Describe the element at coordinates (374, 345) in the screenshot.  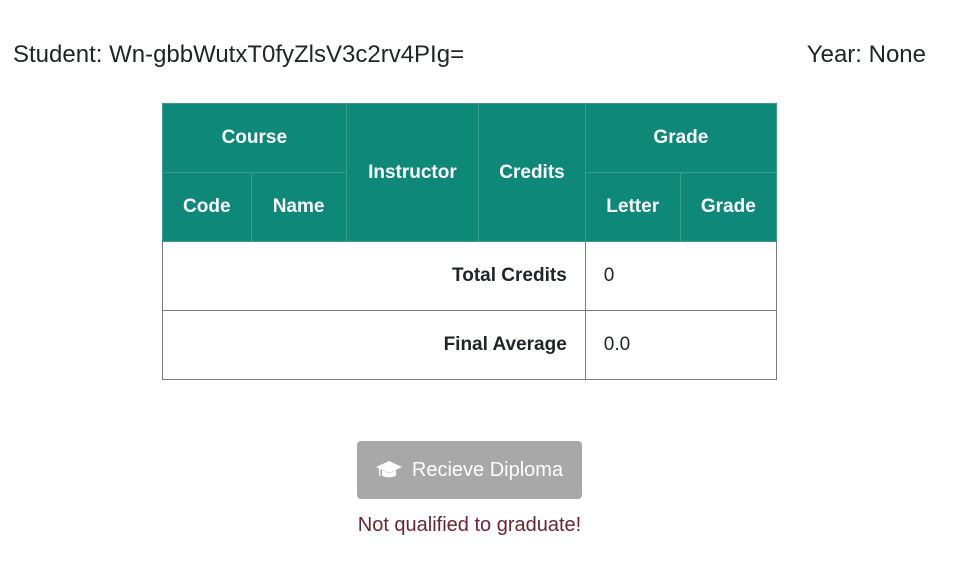
I see `final-average-label: Final Average` at that location.